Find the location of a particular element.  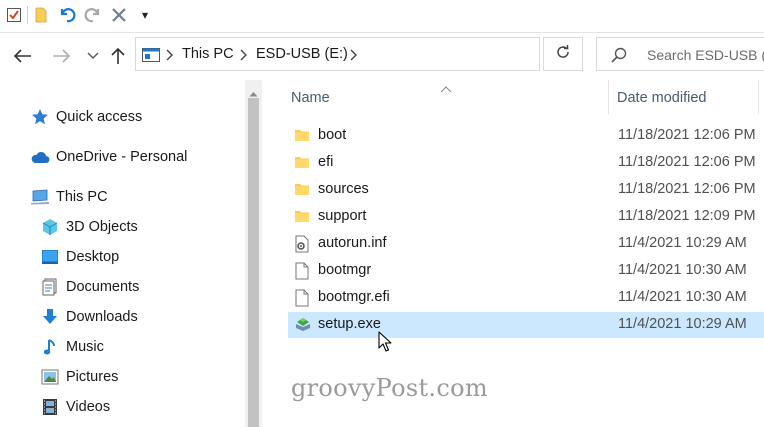

file-row: support 11/18/2021 12:09 PM is located at coordinates (526, 217).